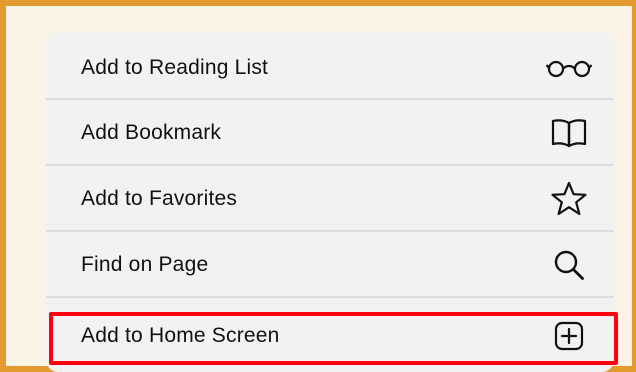 This screenshot has width=636, height=372. I want to click on search-icon, so click(569, 265).